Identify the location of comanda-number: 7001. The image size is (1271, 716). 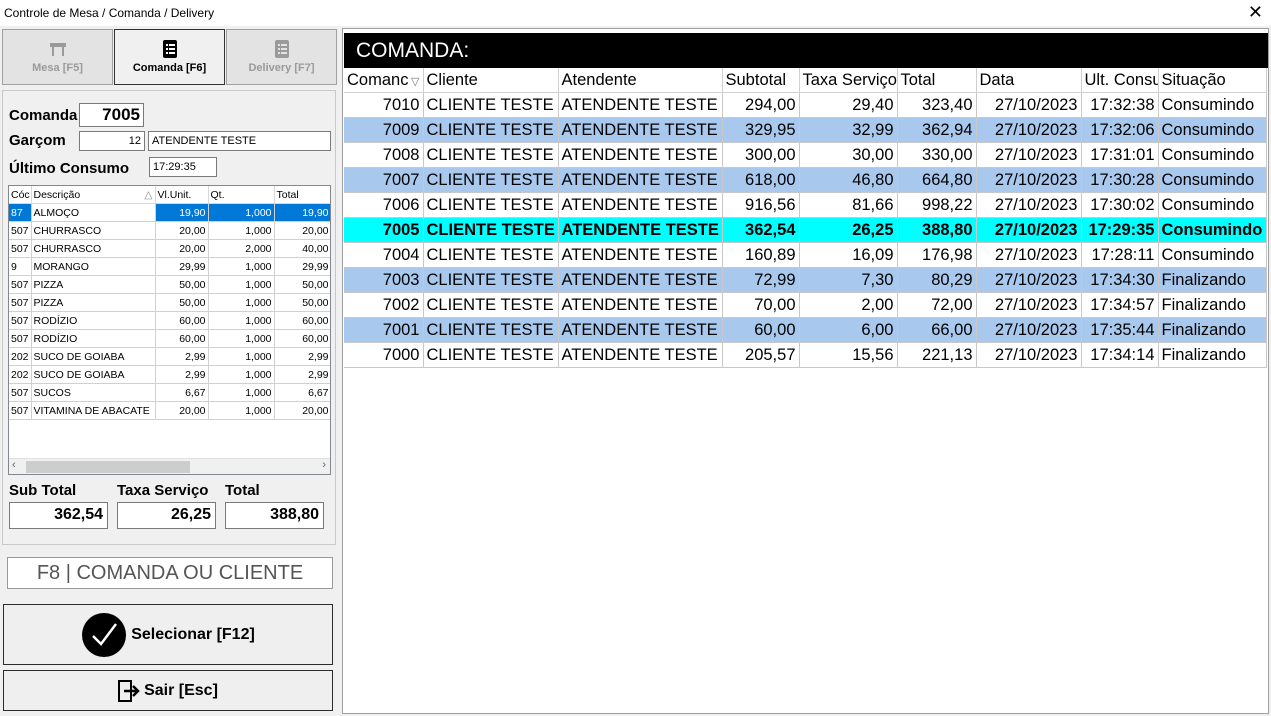
(384, 330).